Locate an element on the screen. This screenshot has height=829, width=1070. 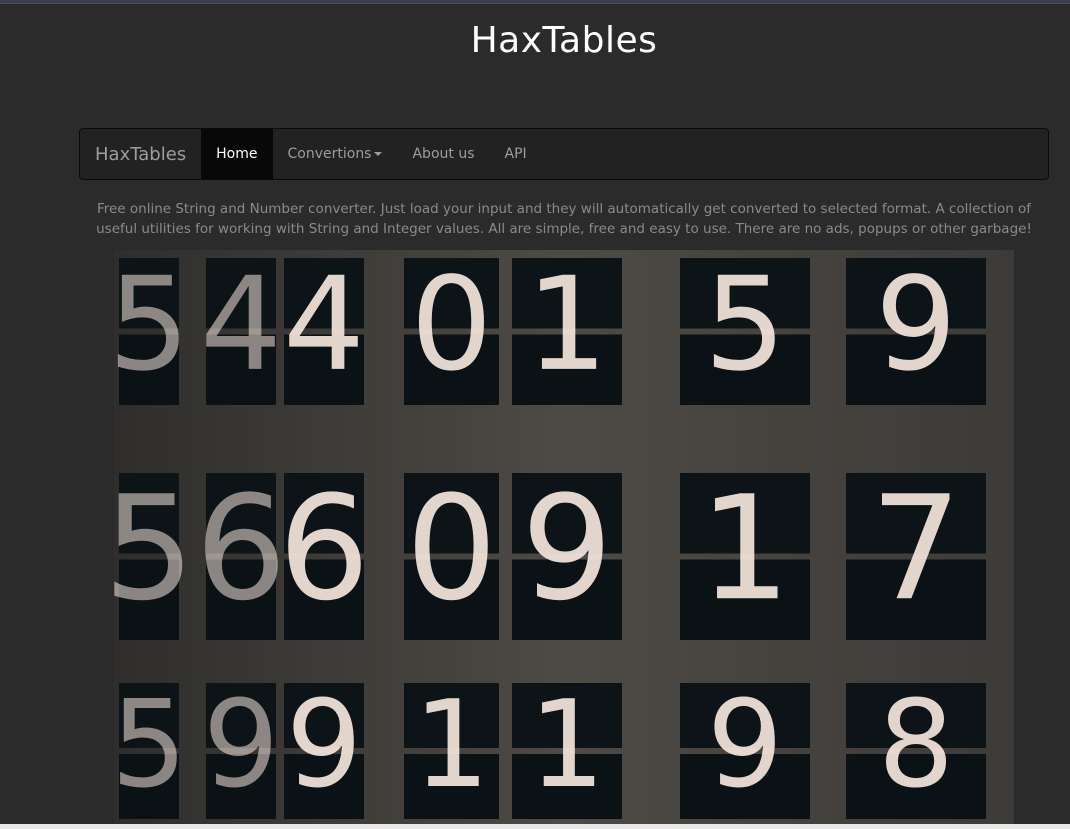
board-digit: 7 is located at coordinates (916, 548).